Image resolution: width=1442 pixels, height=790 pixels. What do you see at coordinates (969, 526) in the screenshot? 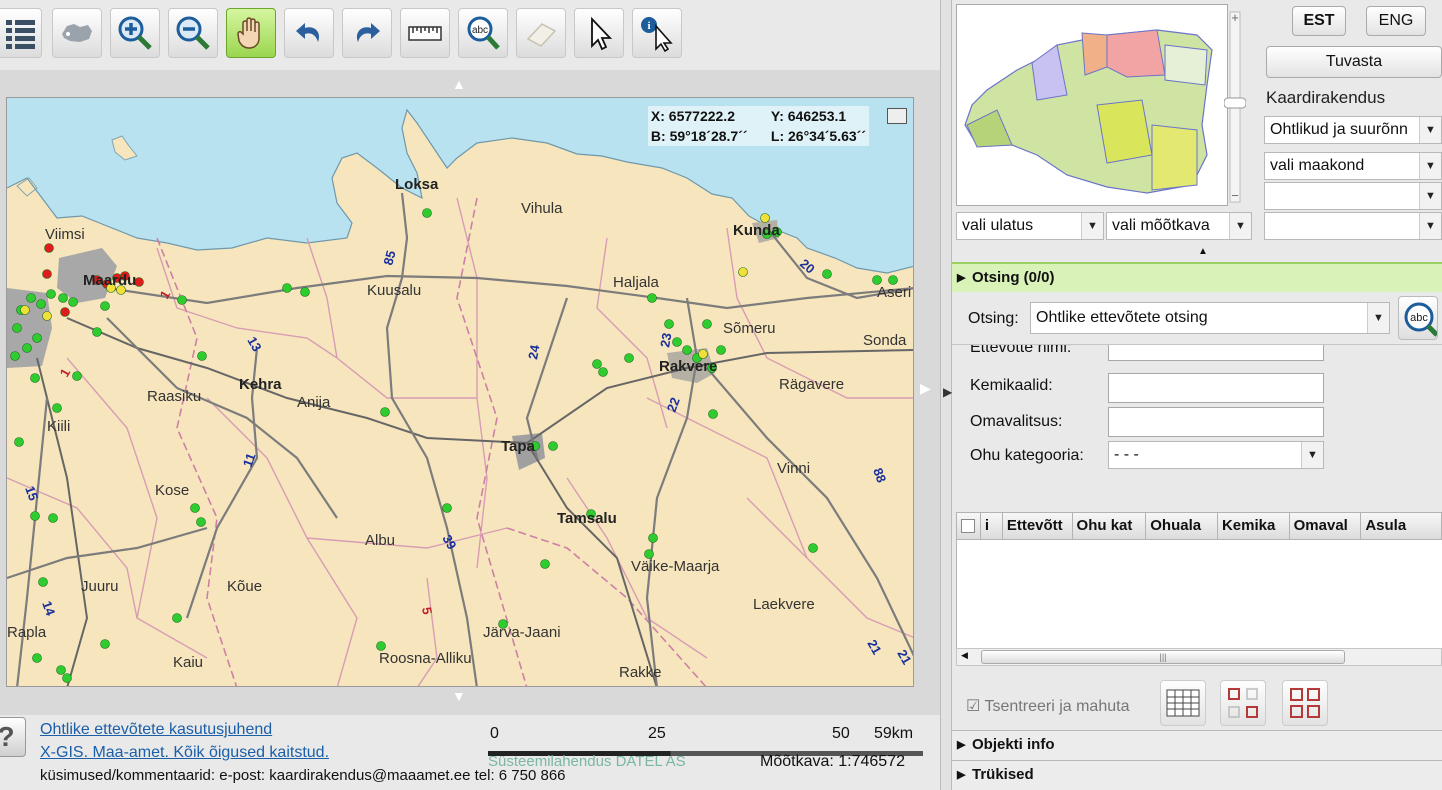
I see `select-all-checkbox` at bounding box center [969, 526].